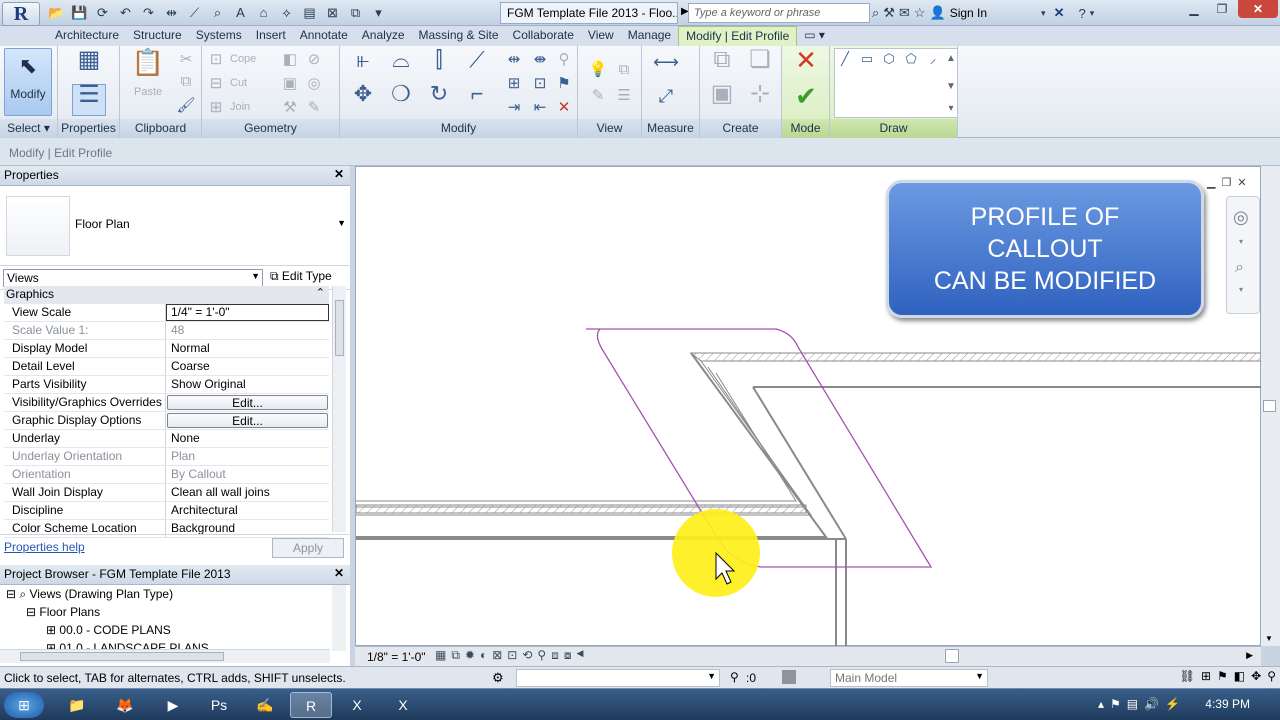  What do you see at coordinates (308, 548) in the screenshot?
I see `apply-button: Apply` at bounding box center [308, 548].